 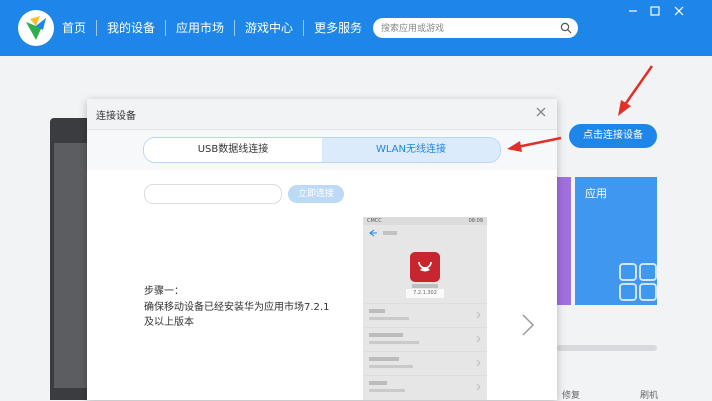 What do you see at coordinates (534, 144) in the screenshot?
I see `annotation-arrow-wlan` at bounding box center [534, 144].